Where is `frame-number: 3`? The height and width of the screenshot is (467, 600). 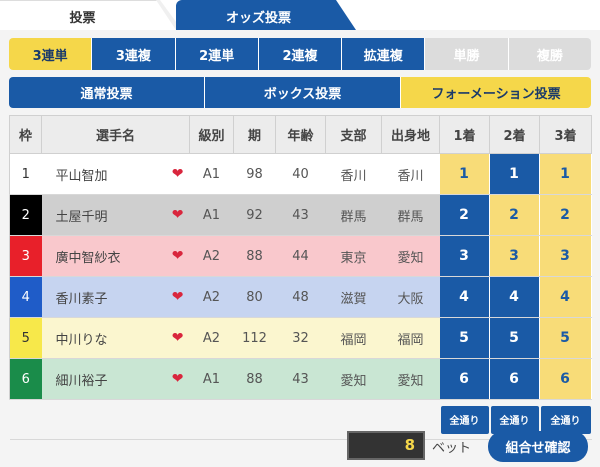
frame-number: 3 is located at coordinates (25, 256).